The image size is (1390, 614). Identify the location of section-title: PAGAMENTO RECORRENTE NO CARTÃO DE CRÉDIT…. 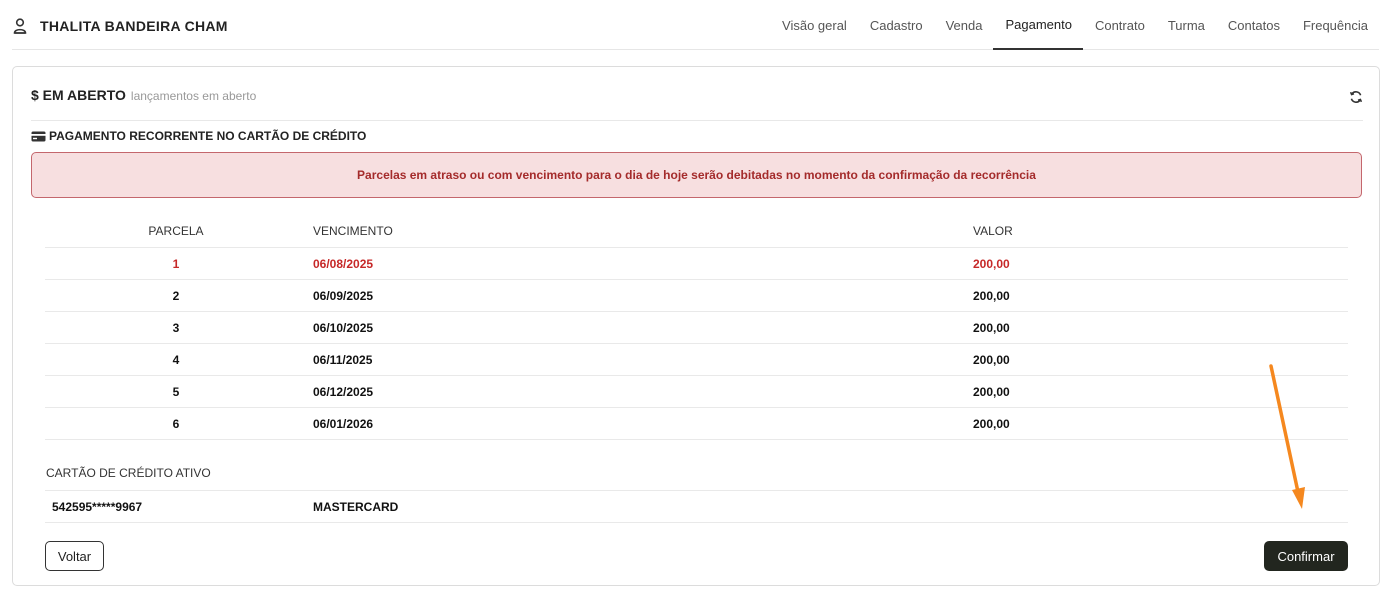
(198, 136).